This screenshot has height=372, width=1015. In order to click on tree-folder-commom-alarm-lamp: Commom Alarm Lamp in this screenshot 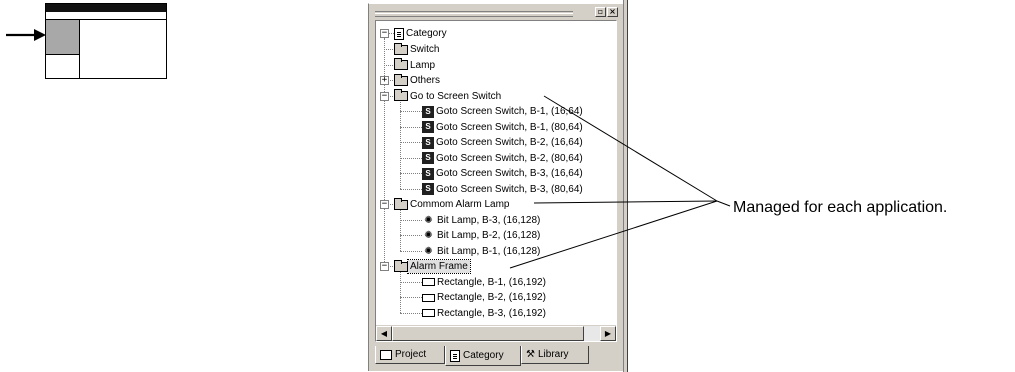, I will do `click(452, 204)`.